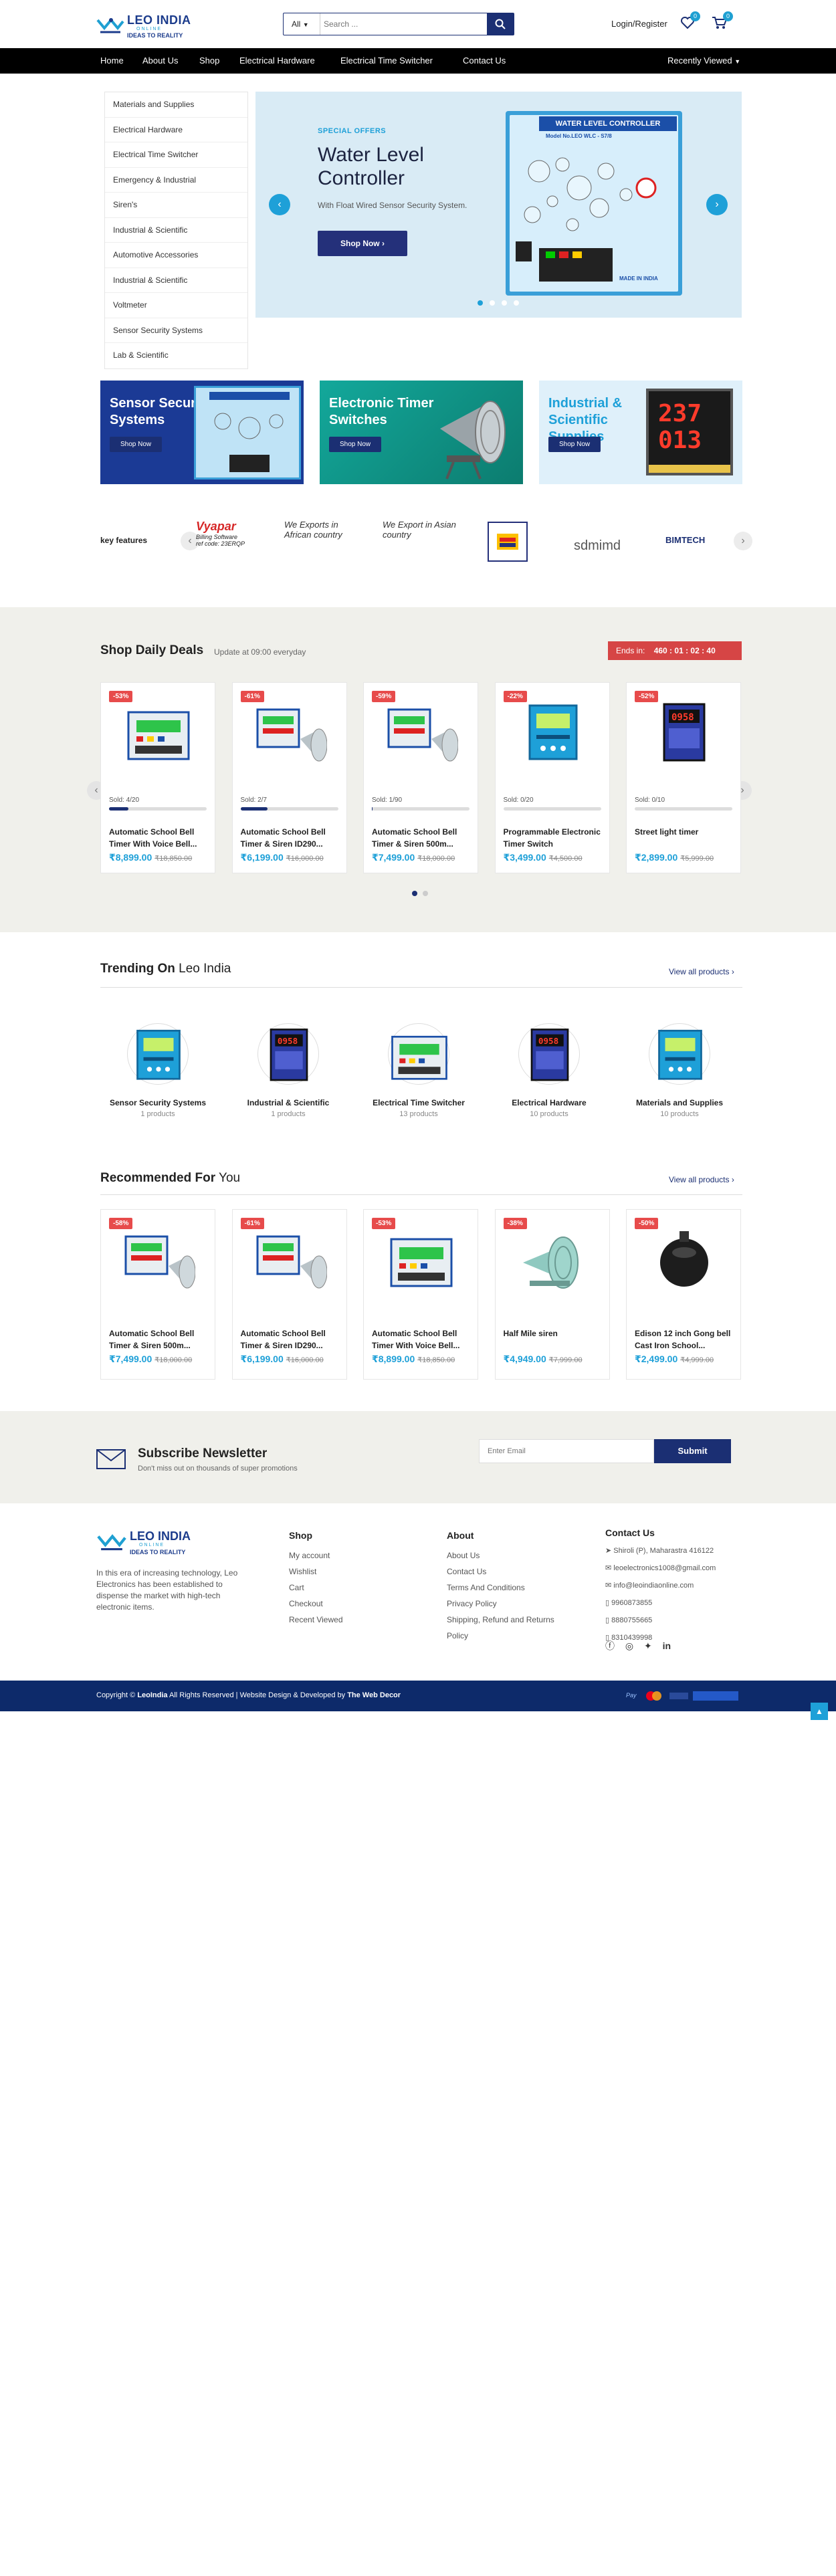  Describe the element at coordinates (160, 61) in the screenshot. I see `nav-about-us: About Us` at that location.